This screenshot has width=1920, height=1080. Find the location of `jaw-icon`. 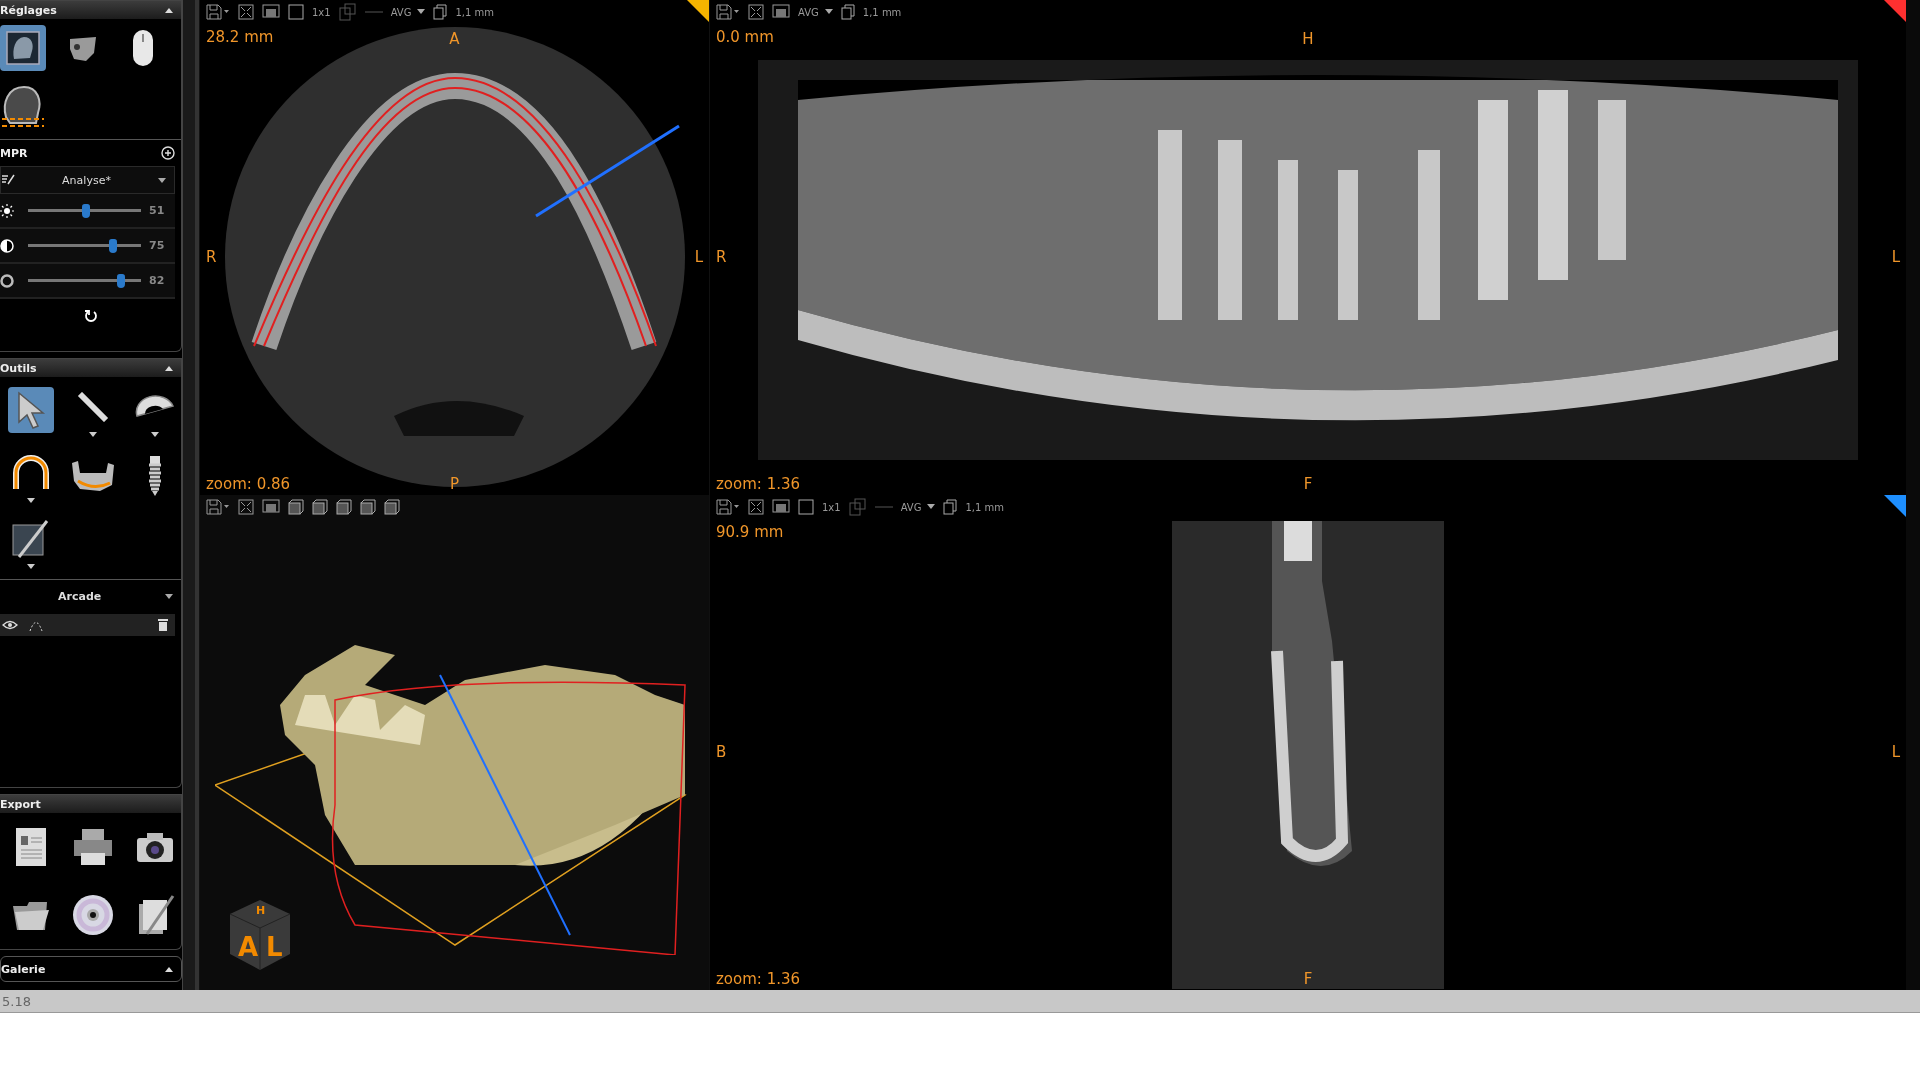

jaw-icon is located at coordinates (93, 476).